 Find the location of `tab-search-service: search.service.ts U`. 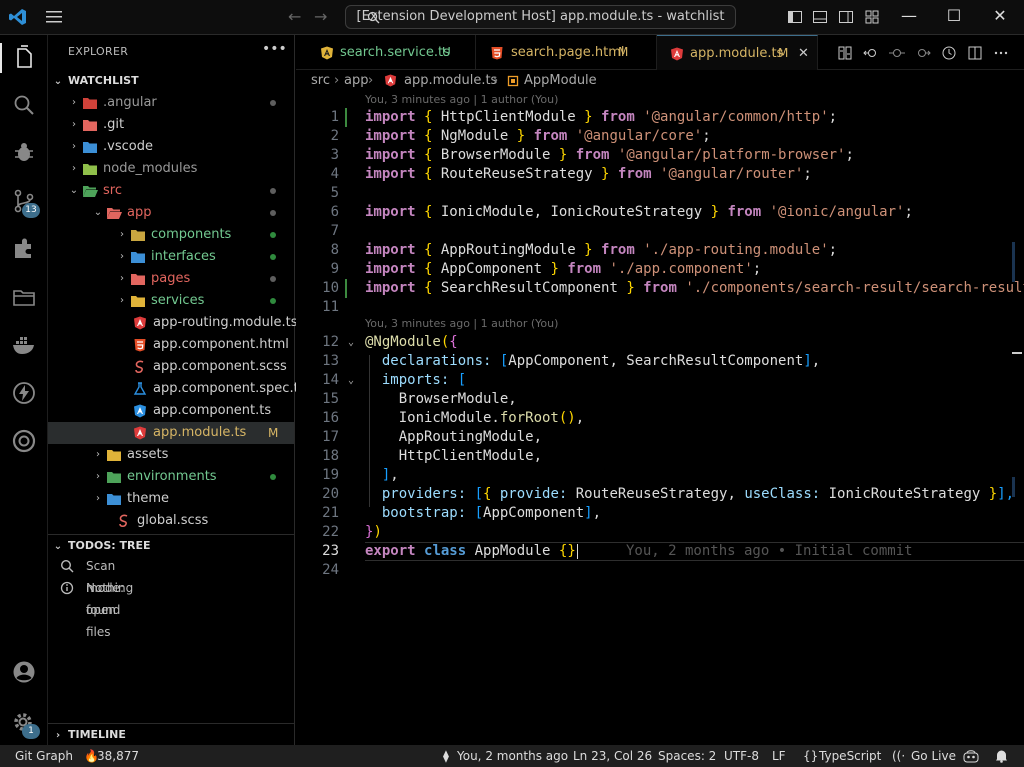

tab-search-service: search.service.ts U is located at coordinates (386, 52).